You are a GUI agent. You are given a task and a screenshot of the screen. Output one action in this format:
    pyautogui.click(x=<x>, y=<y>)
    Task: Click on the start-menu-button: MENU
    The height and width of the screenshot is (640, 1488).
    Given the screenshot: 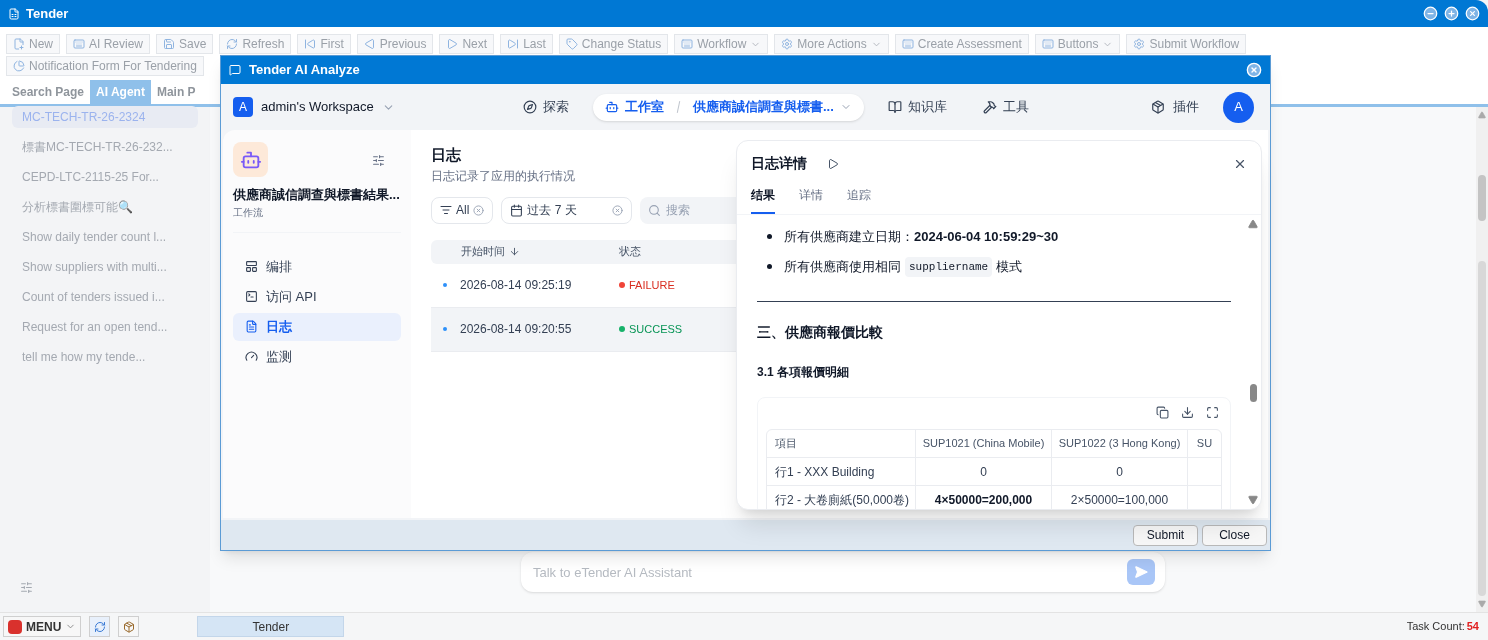 What is the action you would take?
    pyautogui.click(x=42, y=626)
    